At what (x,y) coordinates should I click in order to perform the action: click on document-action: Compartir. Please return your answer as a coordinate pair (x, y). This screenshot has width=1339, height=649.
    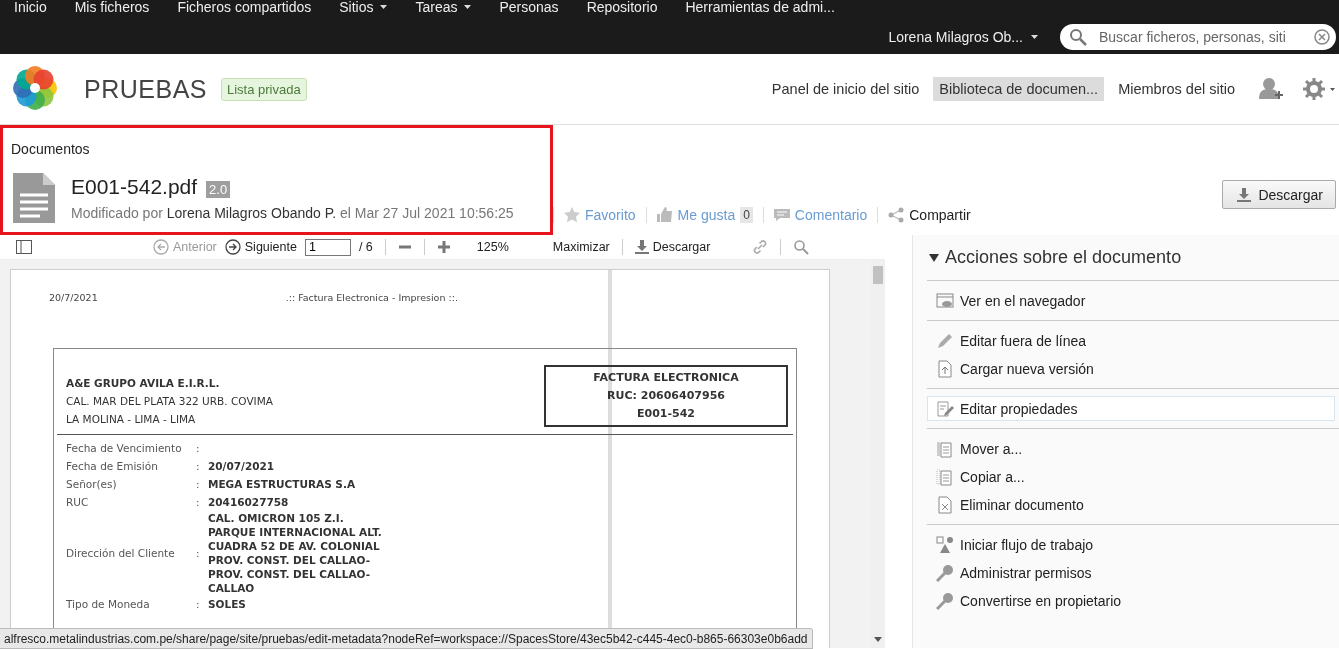
    Looking at the image, I should click on (929, 215).